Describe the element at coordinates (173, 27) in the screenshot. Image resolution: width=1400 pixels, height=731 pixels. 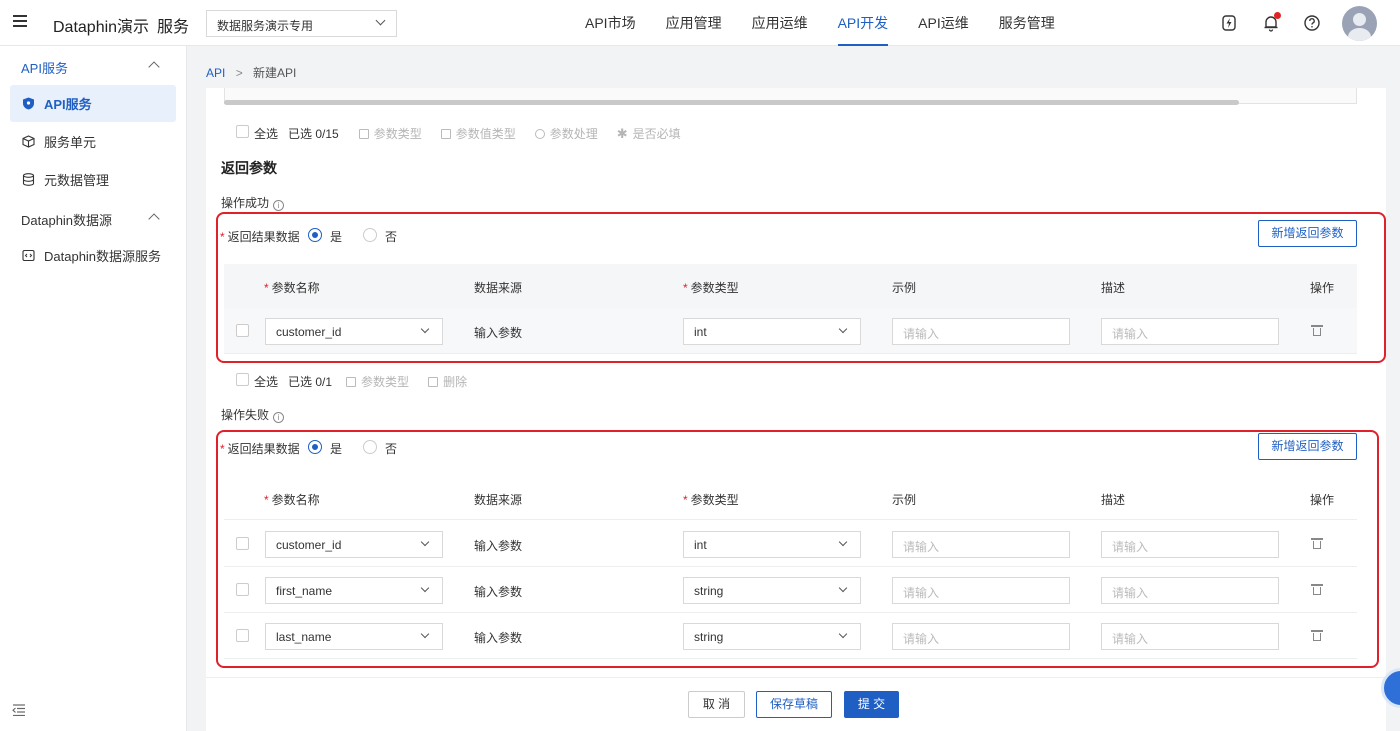
I see `app-subtitle: 服务` at that location.